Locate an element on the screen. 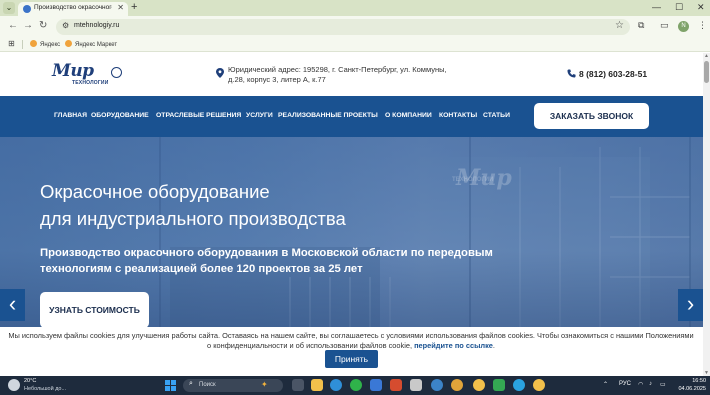  tab-title: Производство окрасочного о is located at coordinates (73, 7).